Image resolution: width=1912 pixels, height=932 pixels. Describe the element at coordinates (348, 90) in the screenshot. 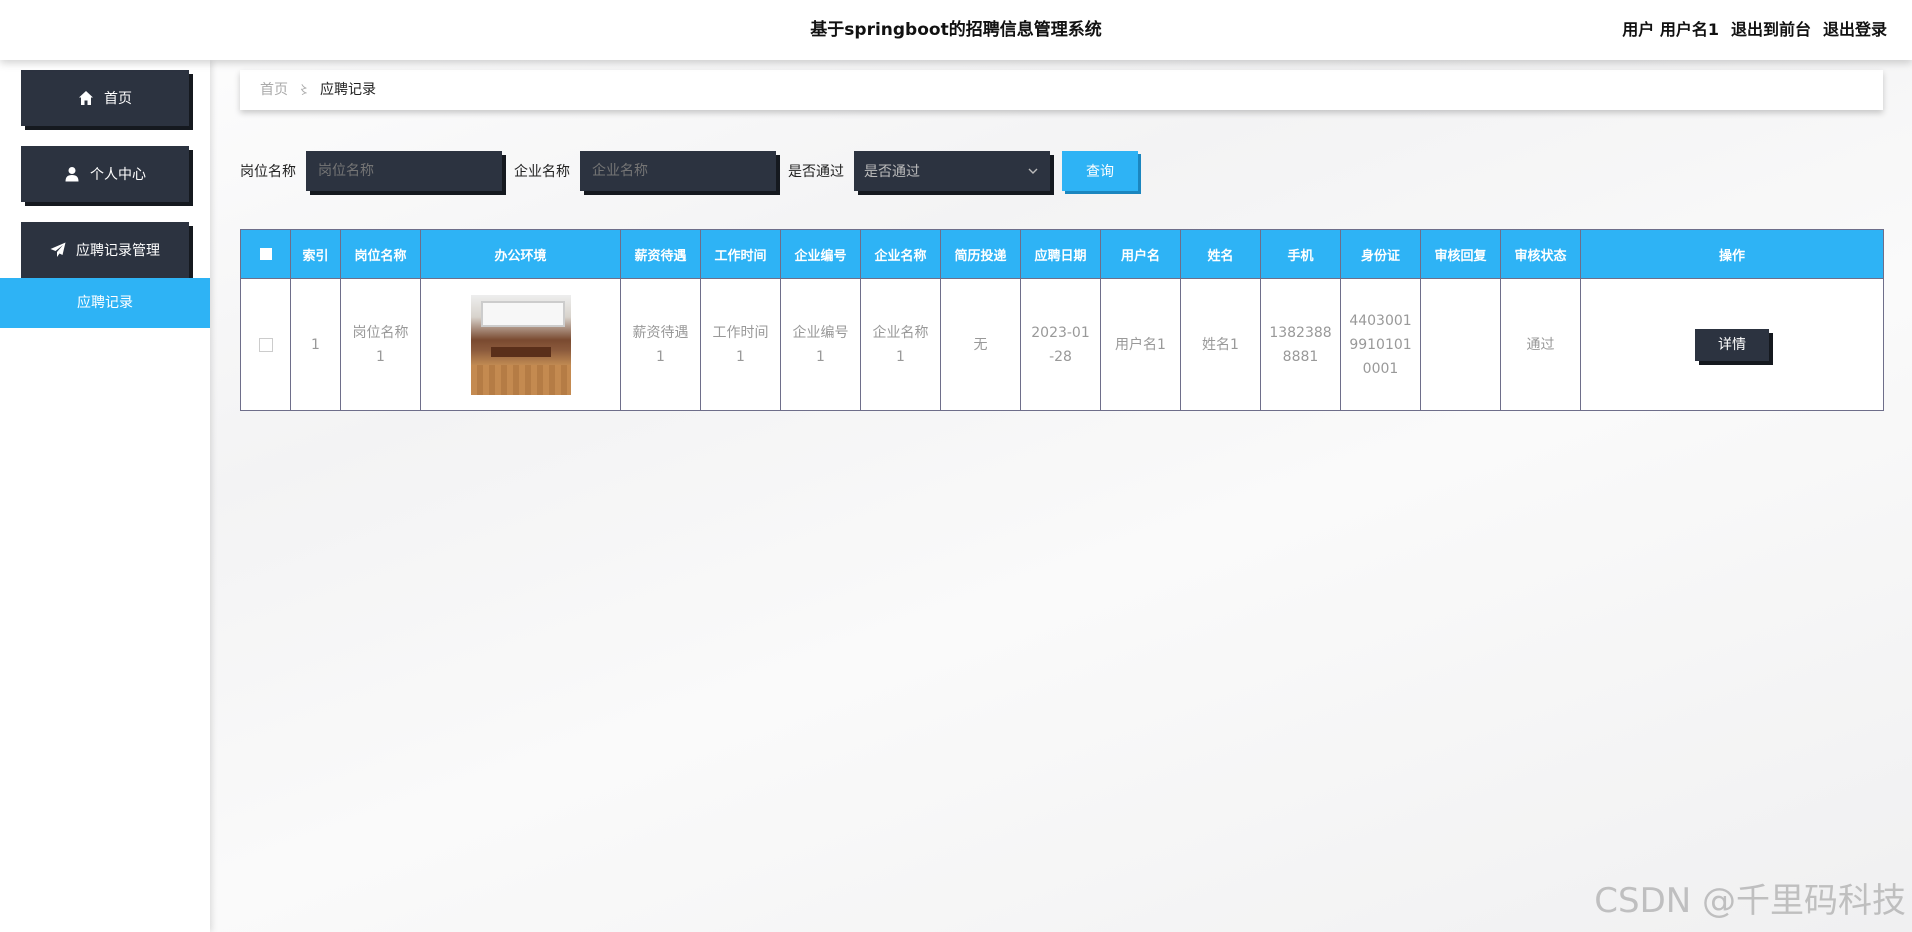

I see `breadcrumb-current: 应聘记录` at that location.